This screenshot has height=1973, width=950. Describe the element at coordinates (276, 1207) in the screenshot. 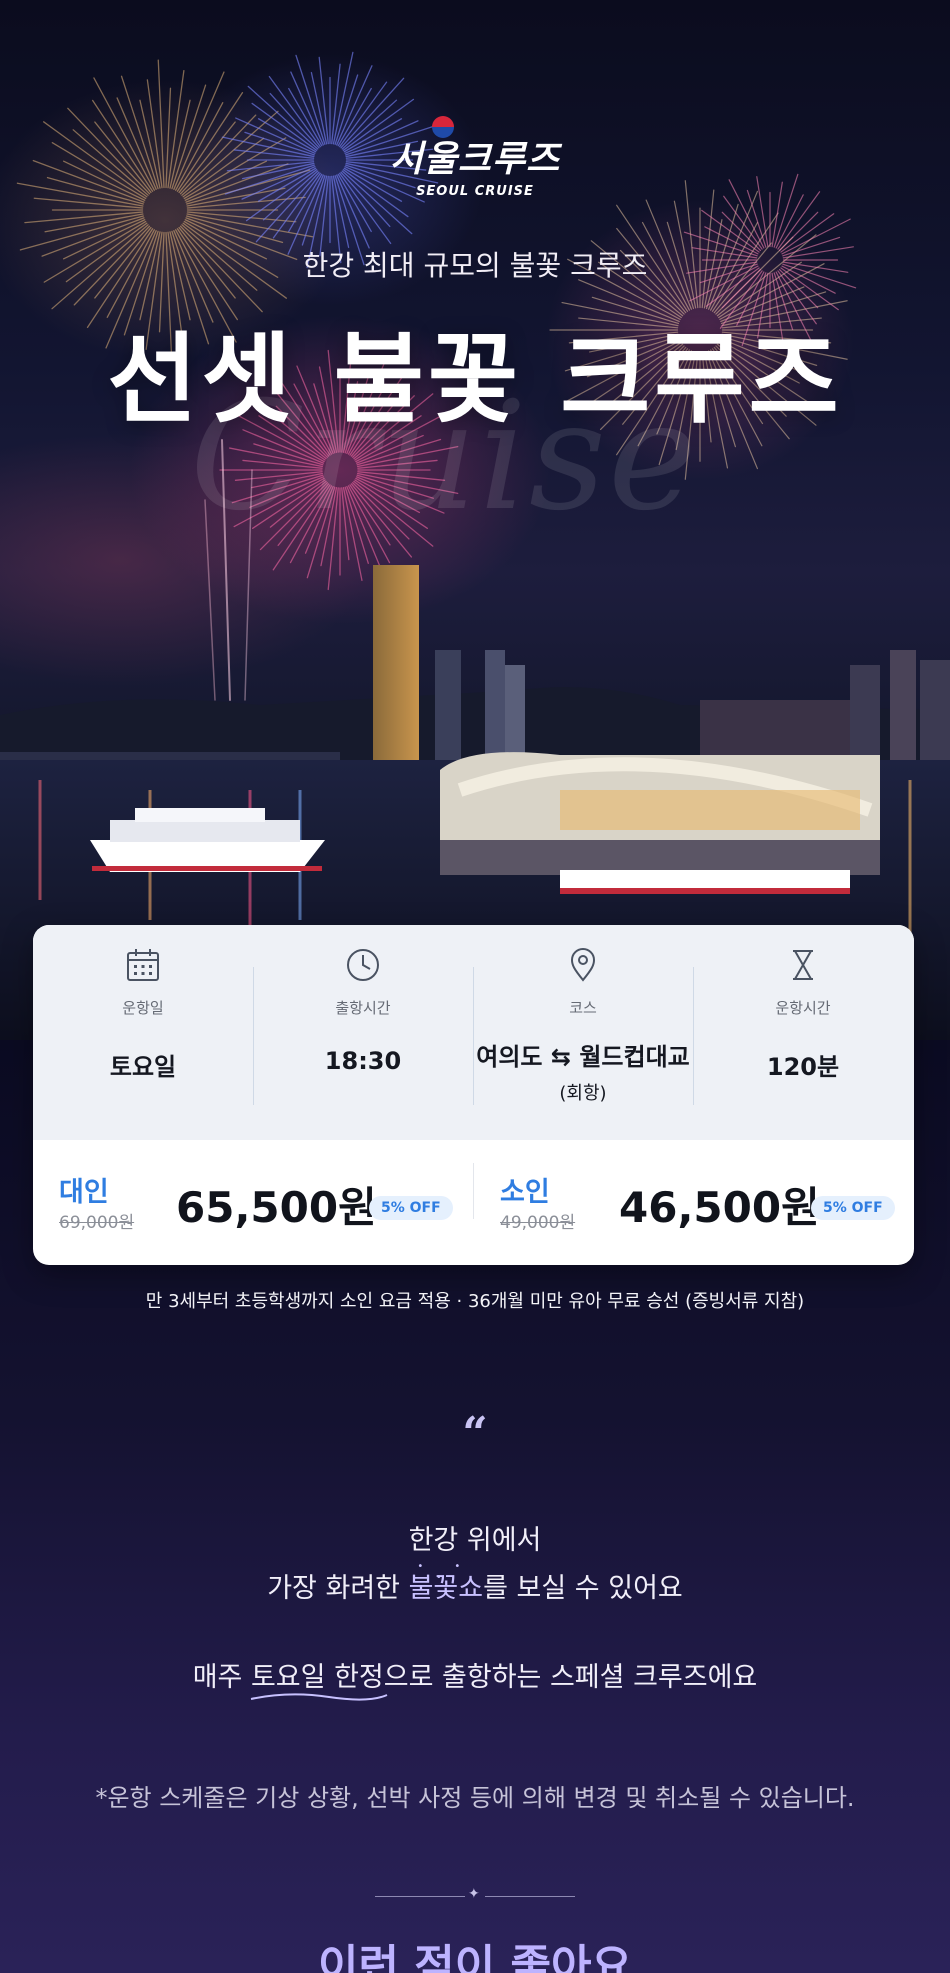

I see `price-current: 65,500원` at that location.